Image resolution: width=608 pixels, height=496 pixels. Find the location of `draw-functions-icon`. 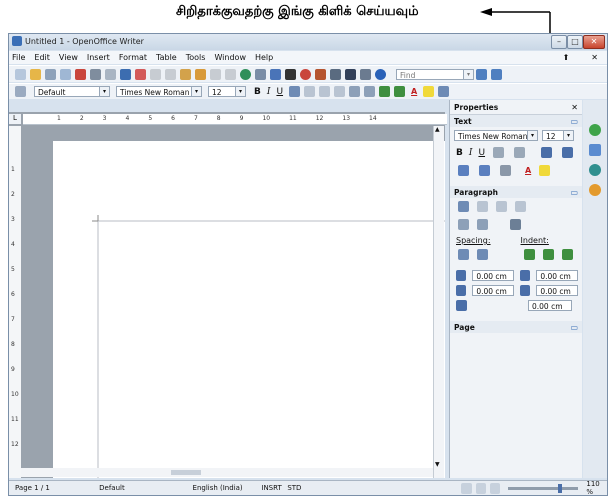

draw-functions-icon is located at coordinates (275, 74).